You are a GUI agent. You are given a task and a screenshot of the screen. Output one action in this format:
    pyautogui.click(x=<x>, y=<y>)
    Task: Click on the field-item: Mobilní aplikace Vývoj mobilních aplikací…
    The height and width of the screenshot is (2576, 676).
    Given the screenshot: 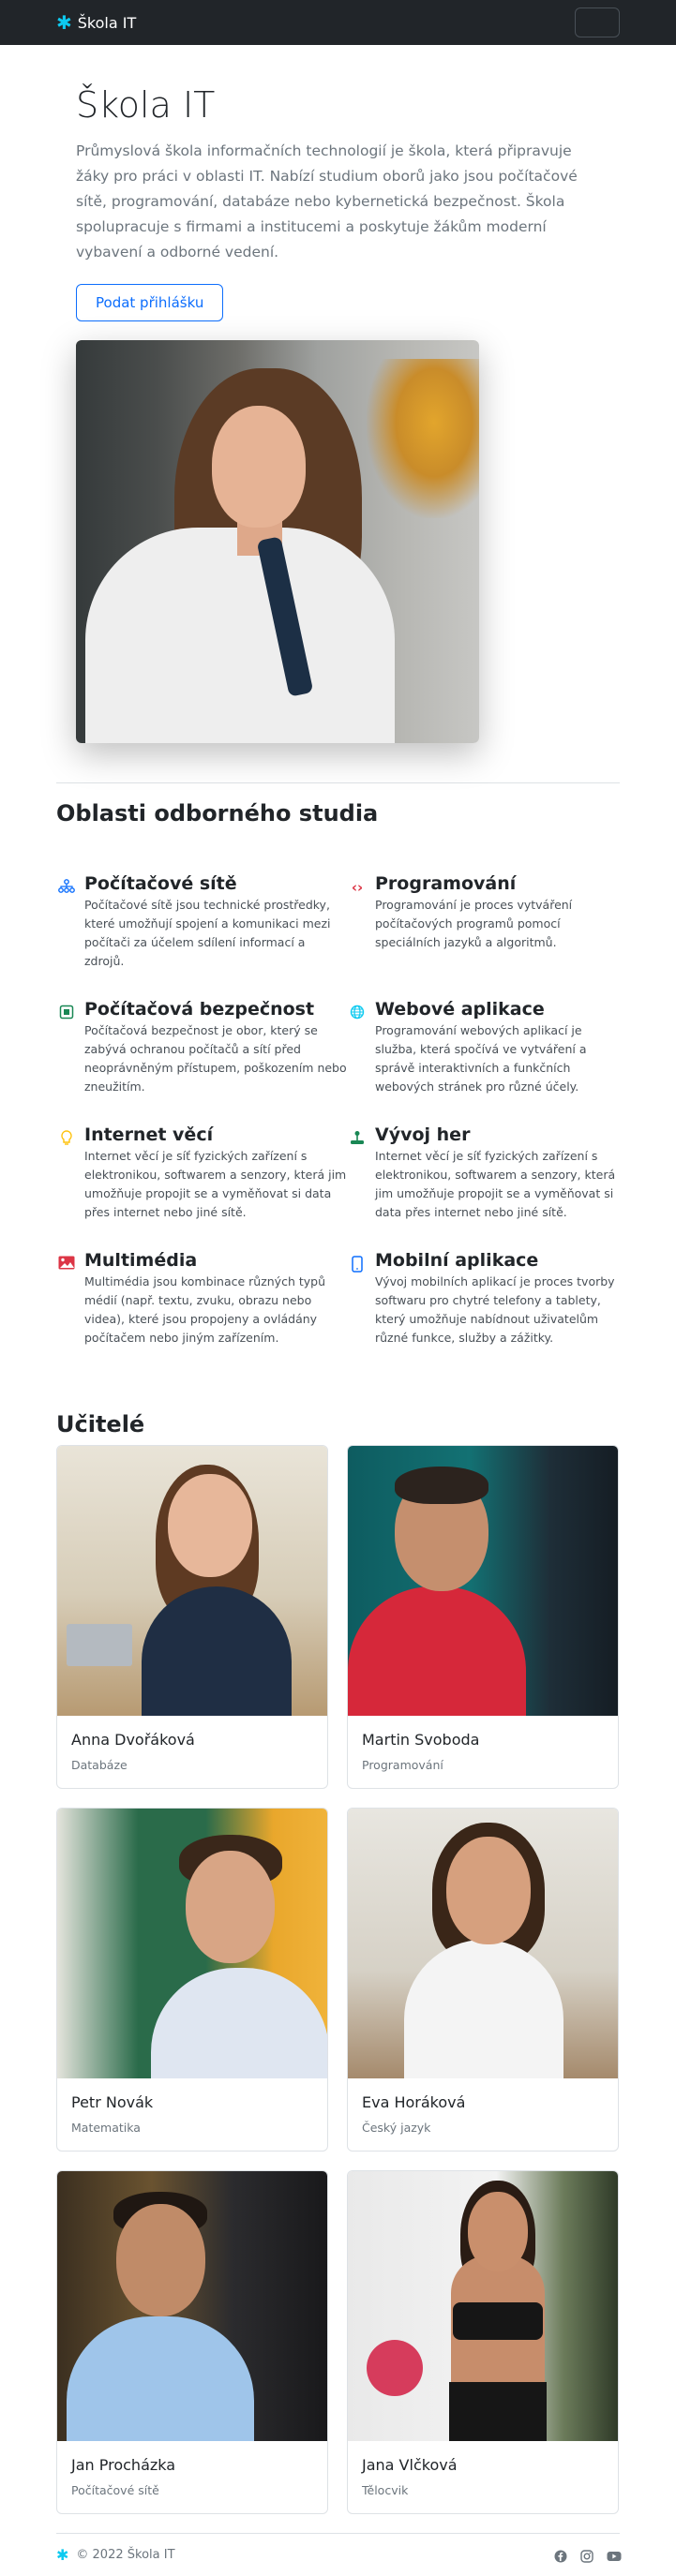 What is the action you would take?
    pyautogui.click(x=483, y=1299)
    